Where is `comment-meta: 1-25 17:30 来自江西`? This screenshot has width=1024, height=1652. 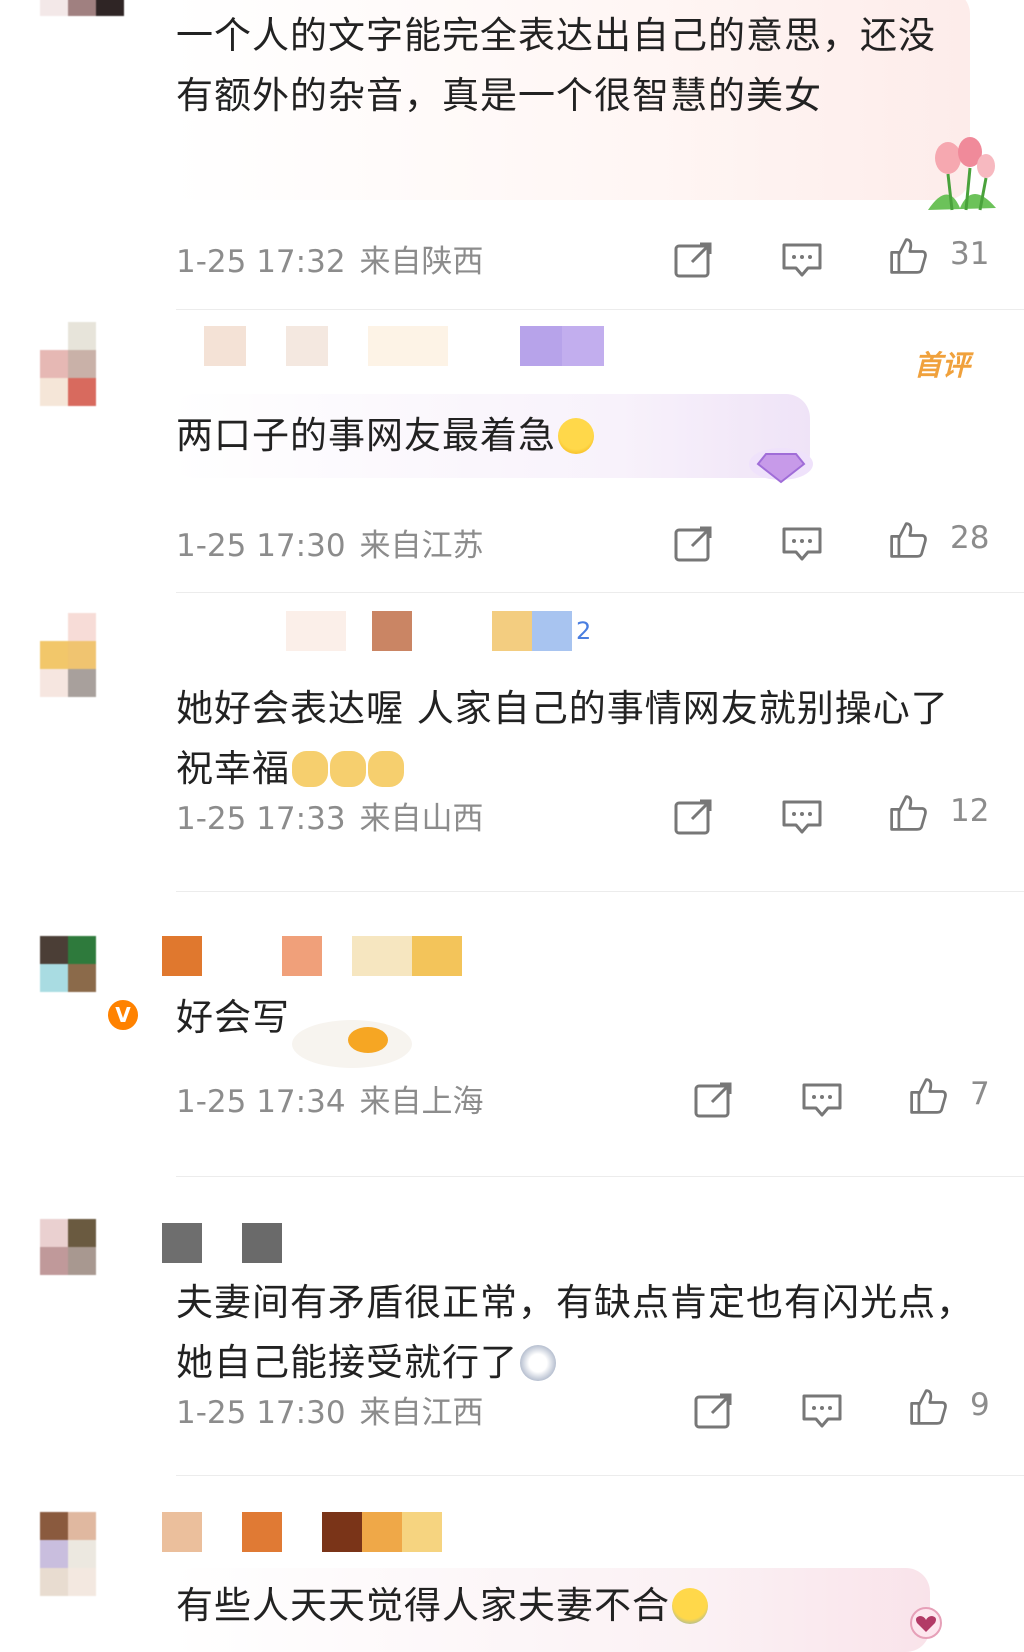
comment-meta: 1-25 17:30 来自江西 is located at coordinates (330, 1409).